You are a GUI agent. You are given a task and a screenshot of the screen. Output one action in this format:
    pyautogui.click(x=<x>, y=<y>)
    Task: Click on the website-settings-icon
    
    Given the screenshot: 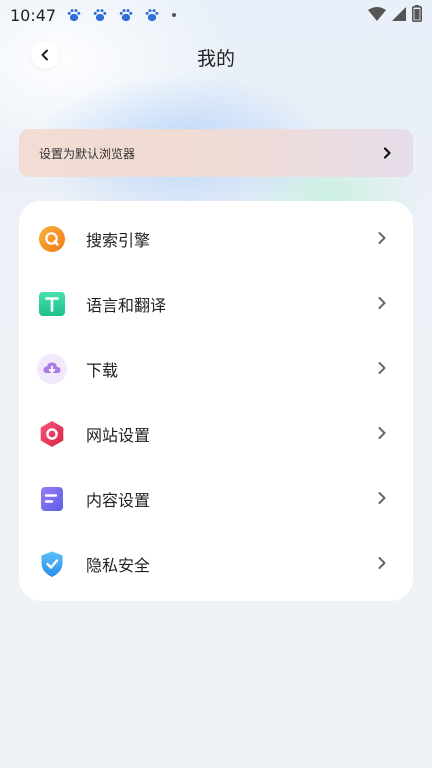 What is the action you would take?
    pyautogui.click(x=52, y=434)
    